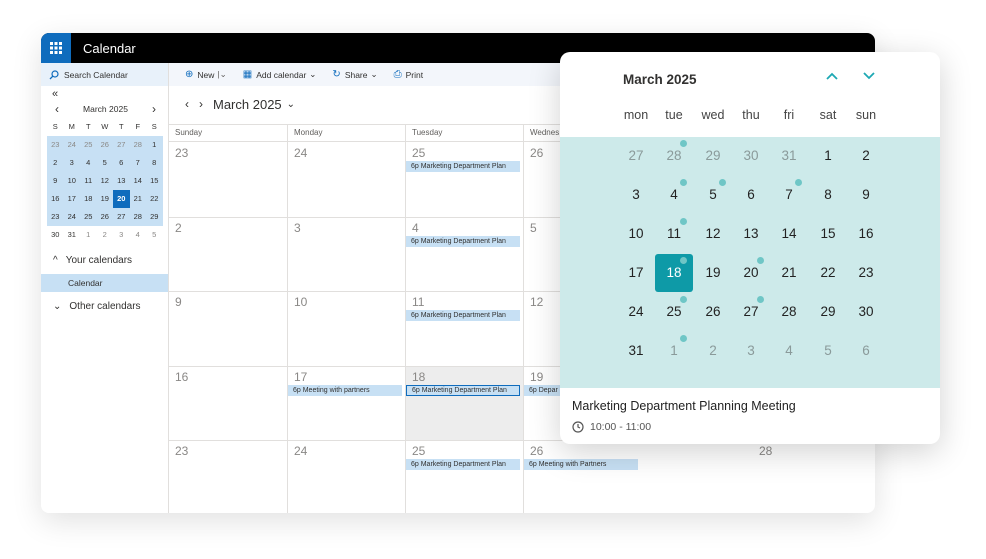  Describe the element at coordinates (121, 199) in the screenshot. I see `mini-day: 20` at that location.